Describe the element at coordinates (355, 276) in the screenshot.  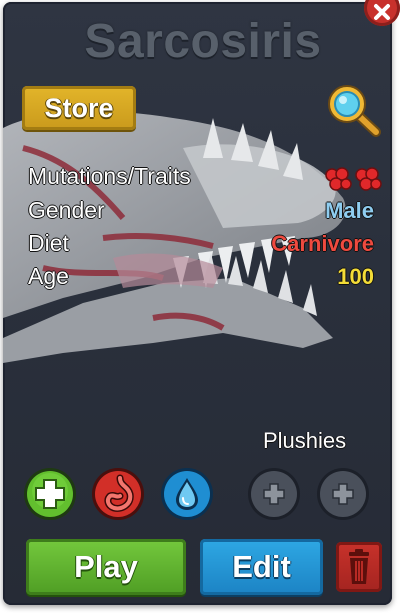
I see `age-value: 100` at that location.